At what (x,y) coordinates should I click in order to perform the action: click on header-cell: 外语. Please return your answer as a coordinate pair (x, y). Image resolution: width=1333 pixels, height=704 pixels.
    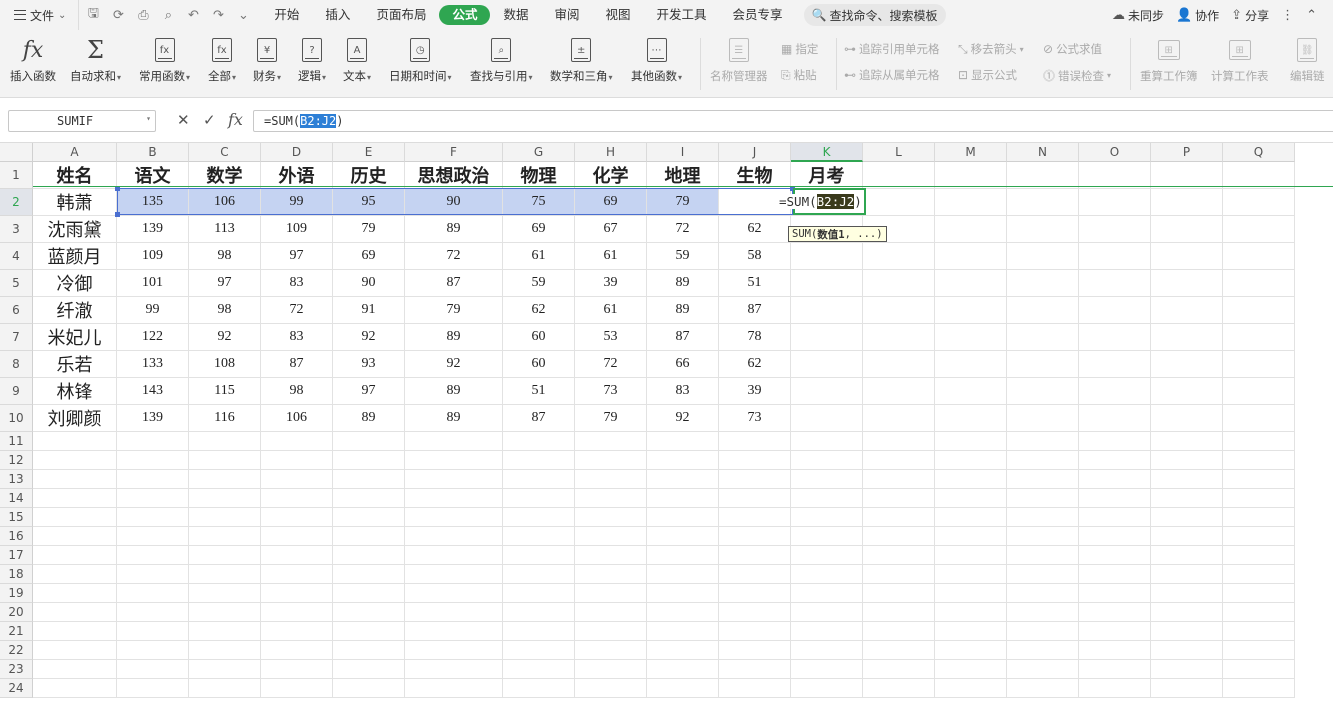
    Looking at the image, I should click on (297, 175).